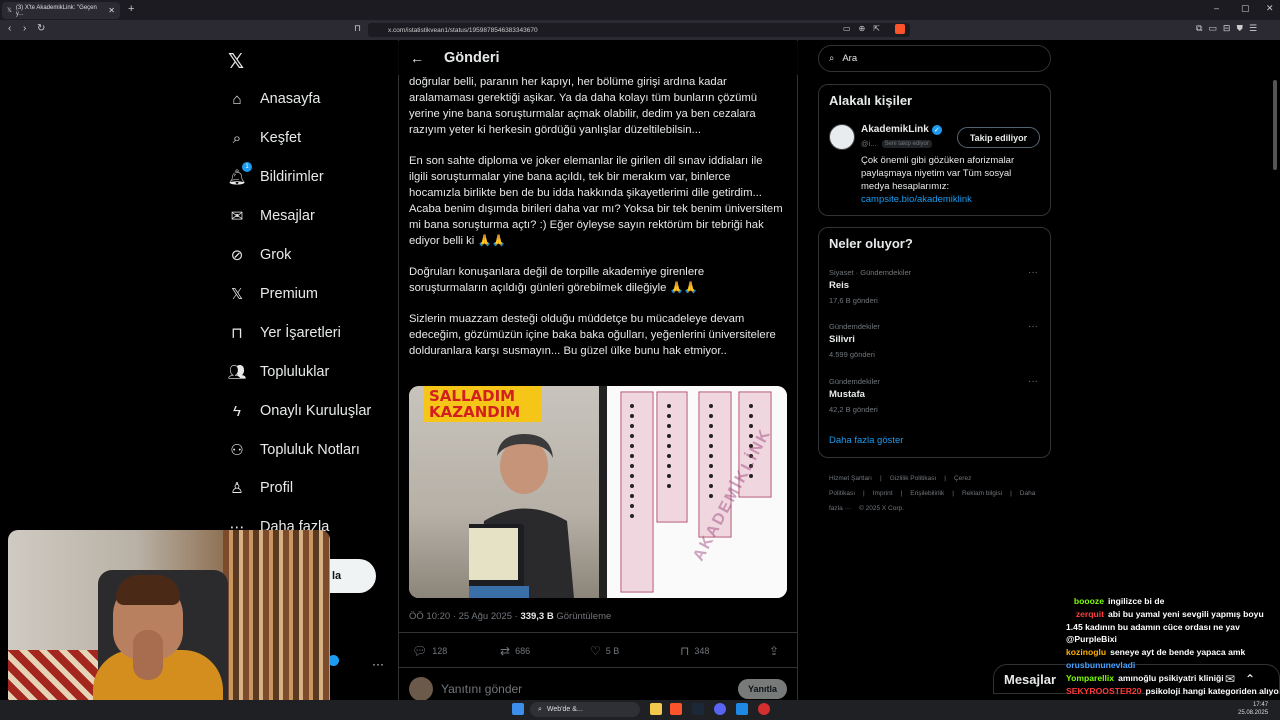 This screenshot has width=1280, height=720. Describe the element at coordinates (472, 396) in the screenshot. I see `photo-banner-line: SALLADIM` at that location.